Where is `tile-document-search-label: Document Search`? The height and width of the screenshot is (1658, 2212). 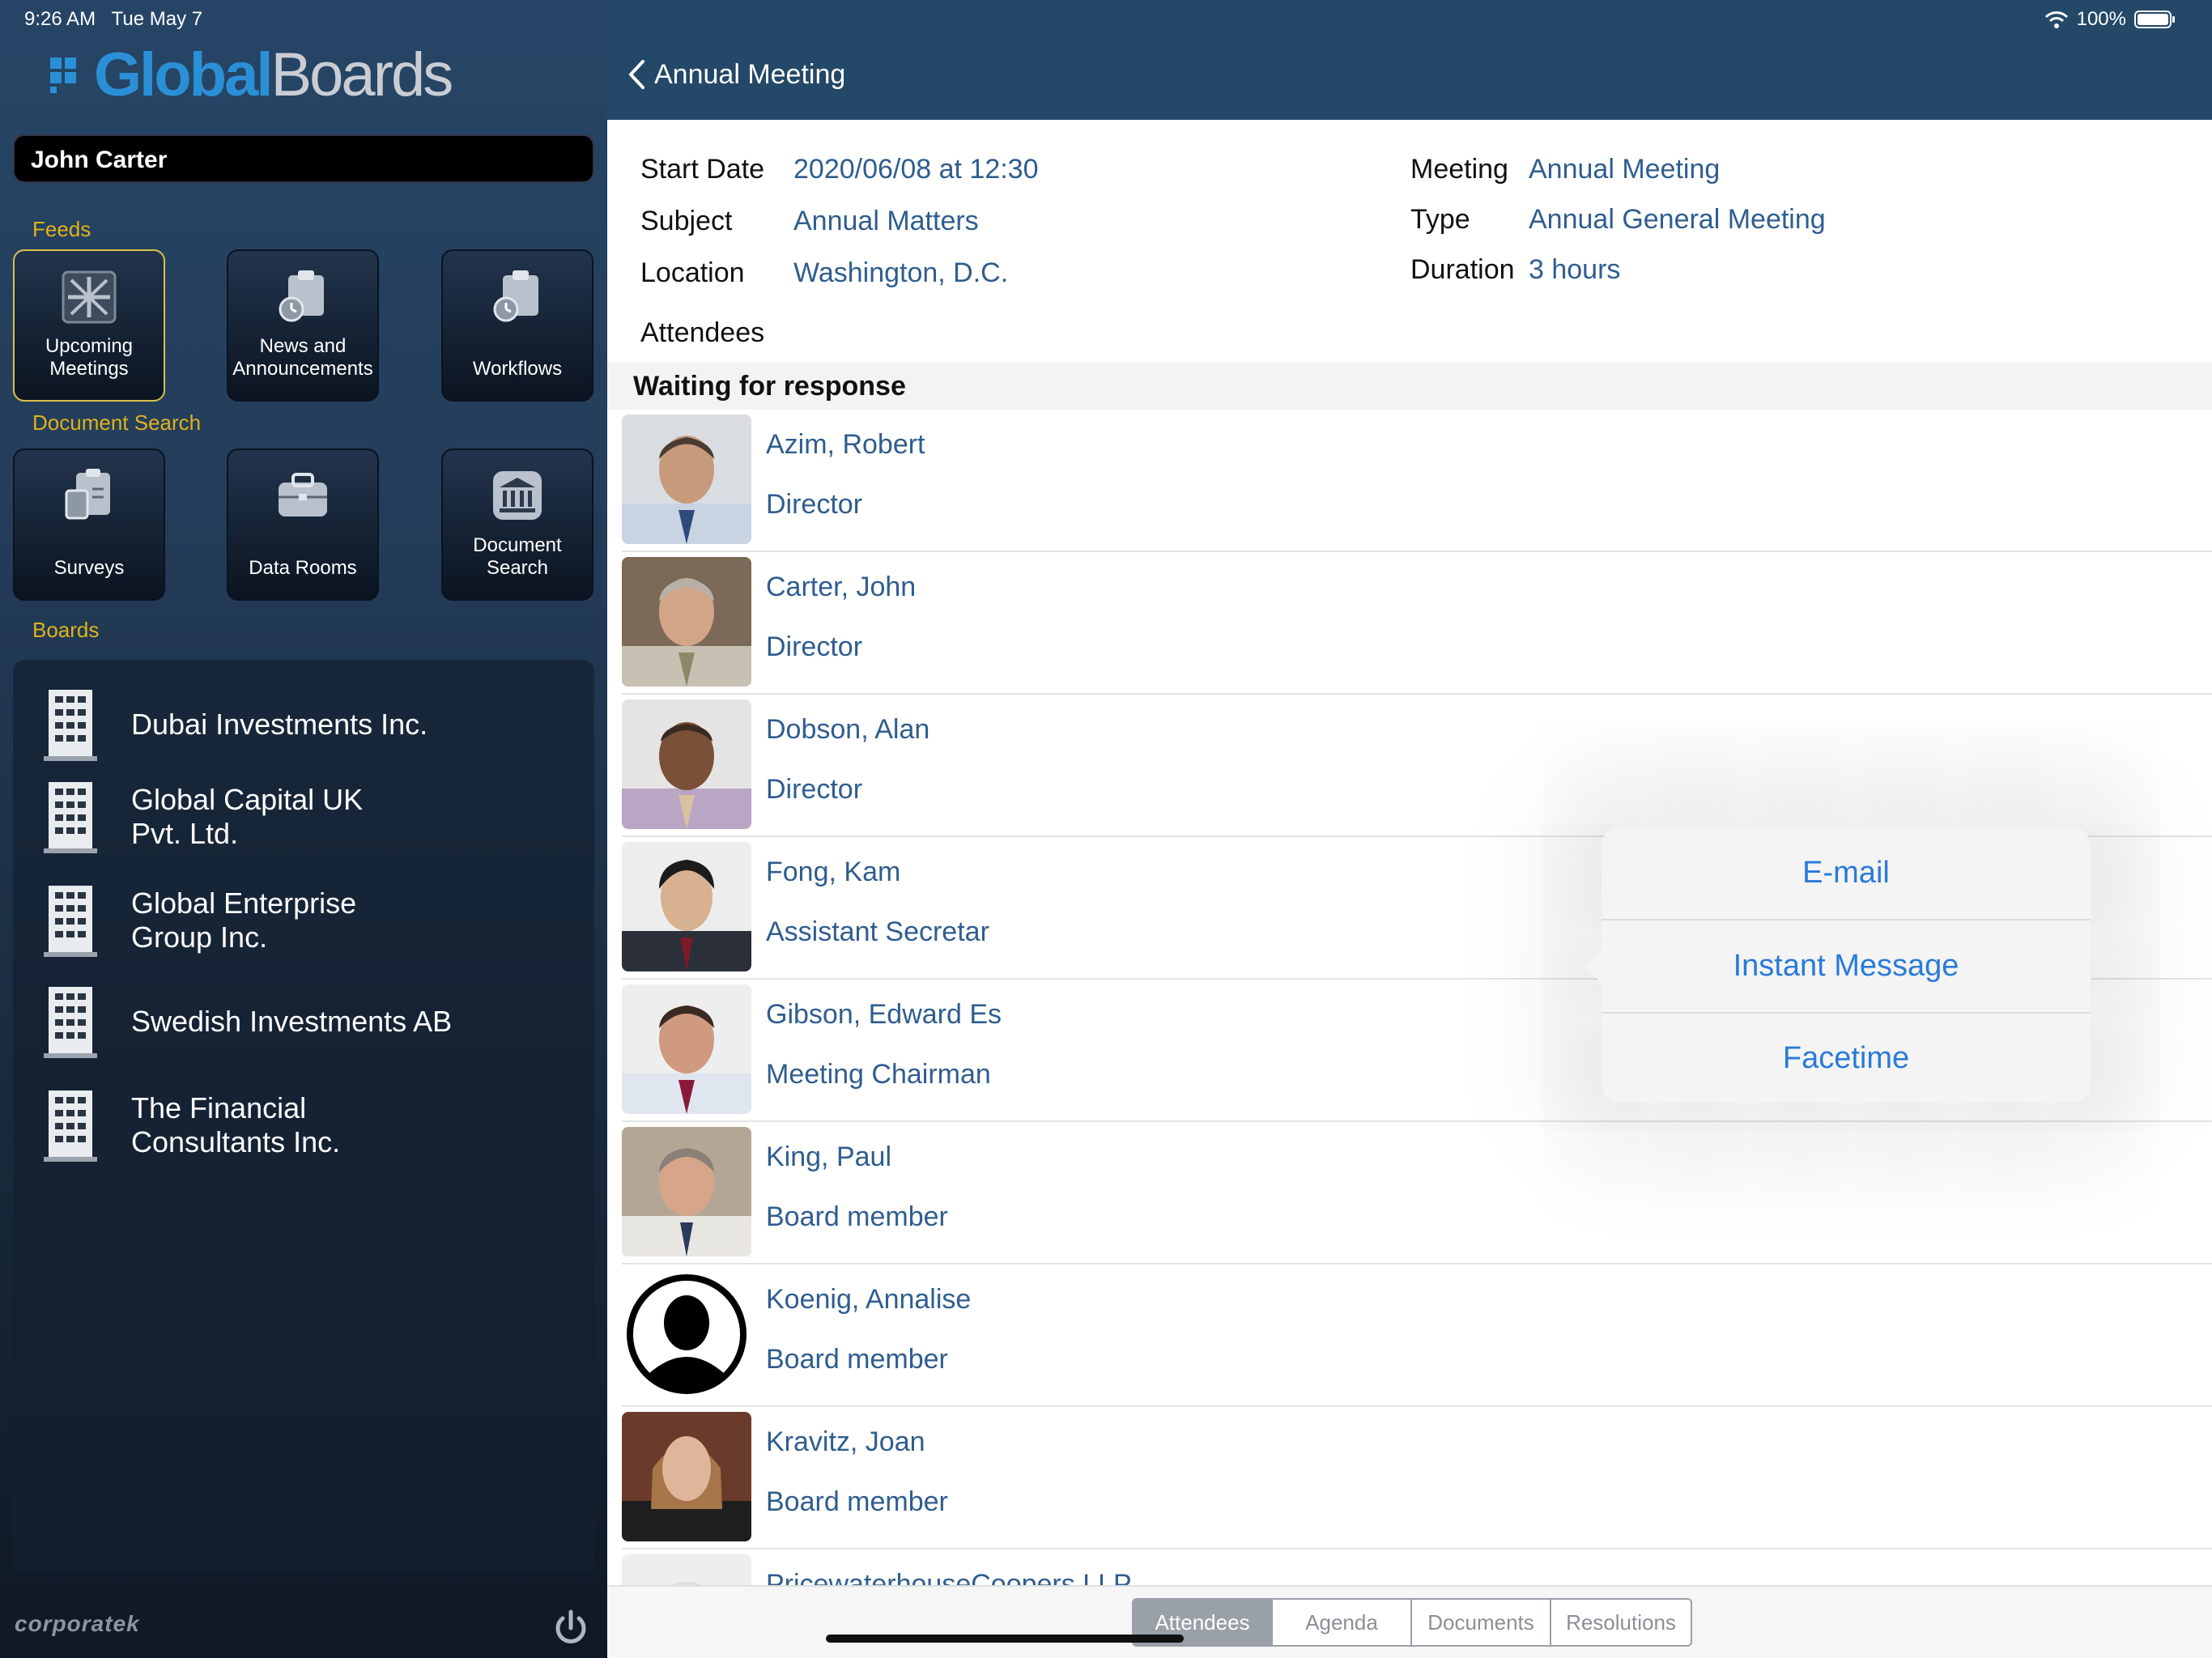 tile-document-search-label: Document Search is located at coordinates (518, 556).